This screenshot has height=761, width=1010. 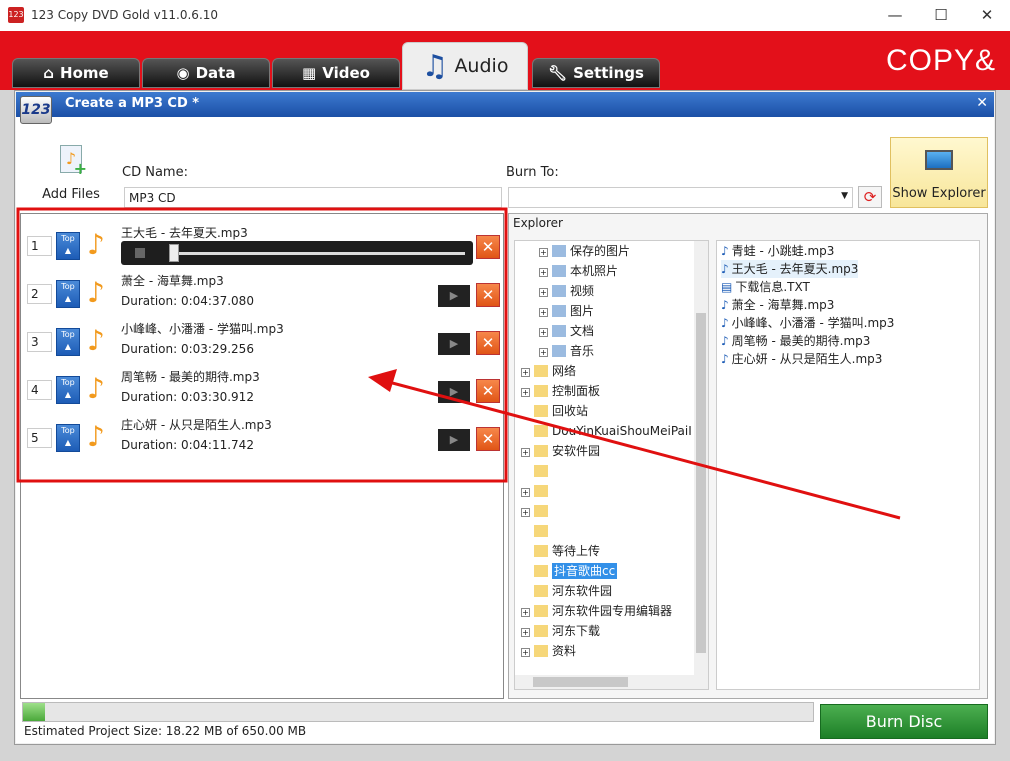 I want to click on annotation-arrow-line, so click(x=642, y=449).